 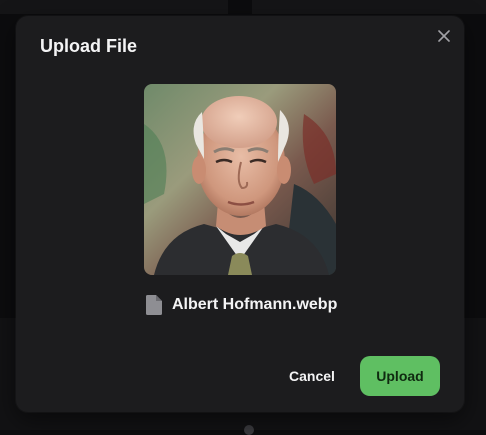 I want to click on file-icon, so click(x=154, y=305).